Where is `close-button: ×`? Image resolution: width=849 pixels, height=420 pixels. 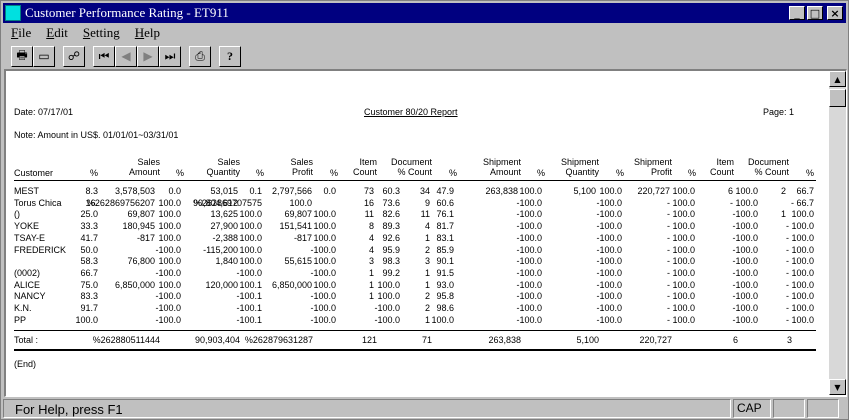 close-button: × is located at coordinates (835, 13).